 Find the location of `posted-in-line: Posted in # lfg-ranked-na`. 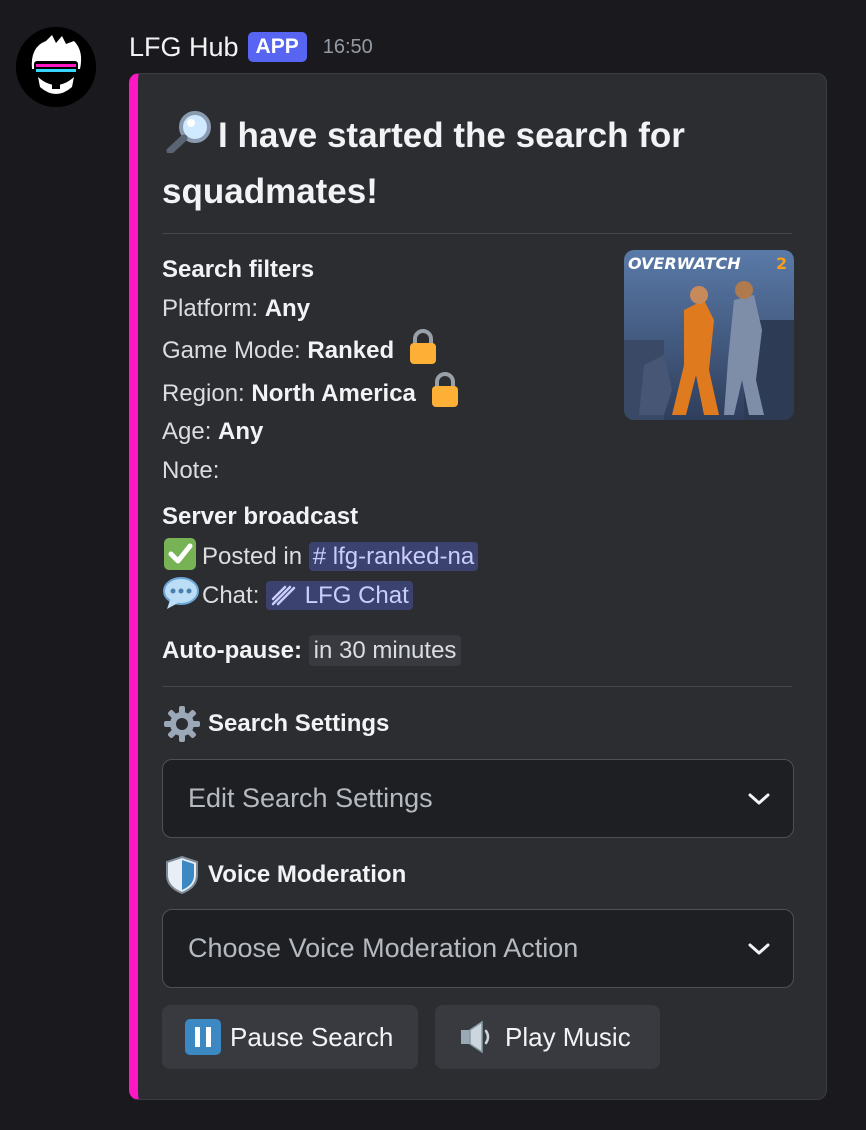

posted-in-line: Posted in # lfg-ranked-na is located at coordinates (320, 557).